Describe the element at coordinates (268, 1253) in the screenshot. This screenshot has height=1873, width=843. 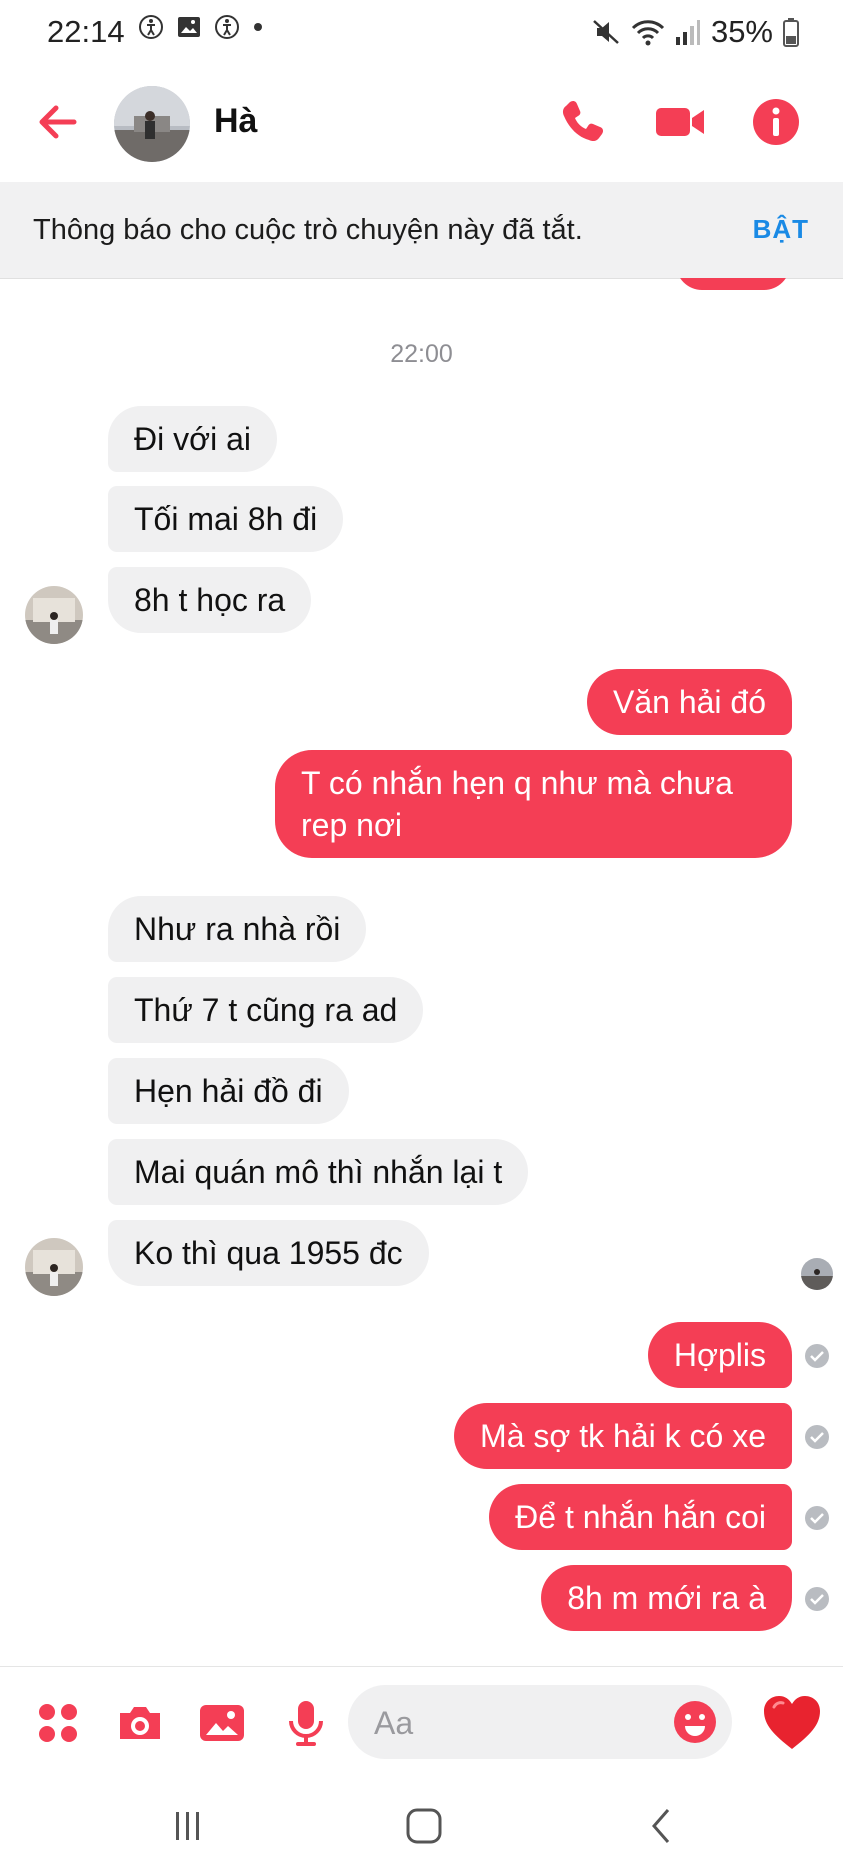
I see `incoming-message: Ko thì qua 1955 đc` at that location.